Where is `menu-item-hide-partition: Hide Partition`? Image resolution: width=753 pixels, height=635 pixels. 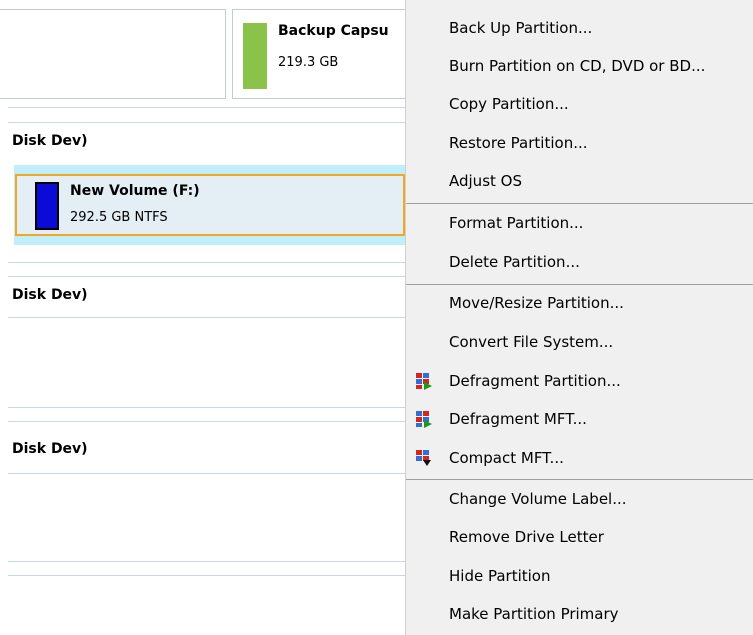
menu-item-hide-partition: Hide Partition is located at coordinates (579, 576).